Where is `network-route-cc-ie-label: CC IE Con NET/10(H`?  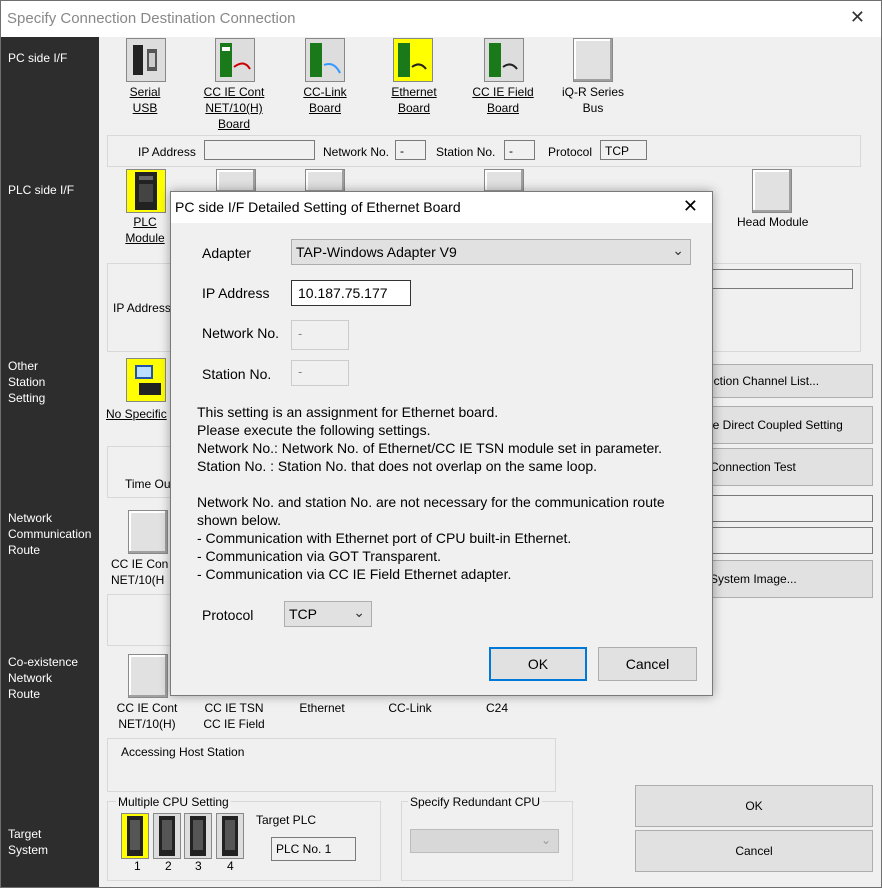
network-route-cc-ie-label: CC IE Con NET/10(H is located at coordinates (140, 572).